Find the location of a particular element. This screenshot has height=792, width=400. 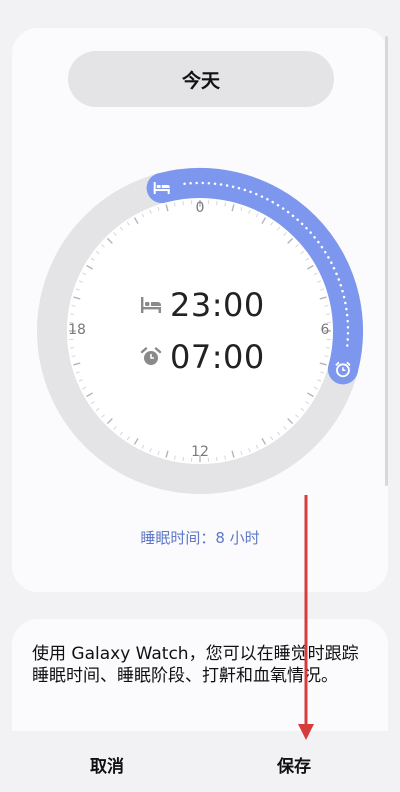

annotation-arrow is located at coordinates (306, 617).